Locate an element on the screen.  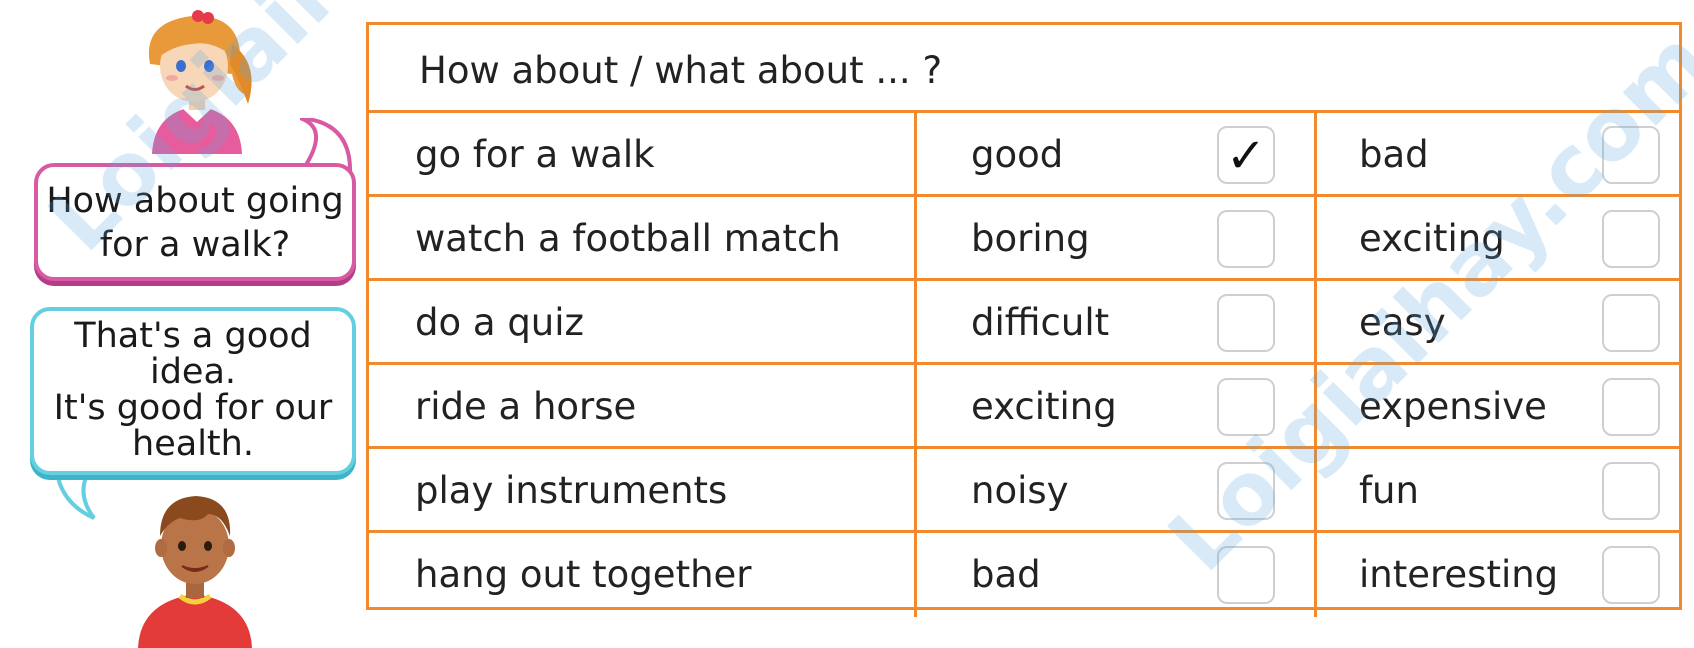
activity-cell: hang out together is located at coordinates (643, 575).